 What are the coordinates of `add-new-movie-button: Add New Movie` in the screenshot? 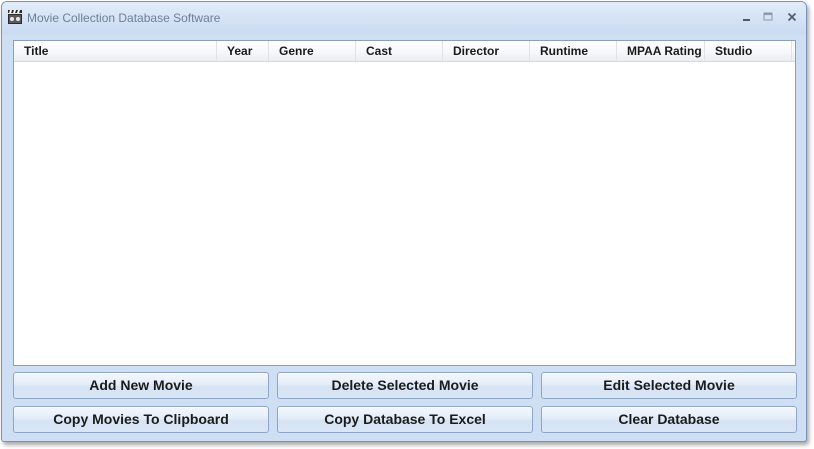 It's located at (141, 385).